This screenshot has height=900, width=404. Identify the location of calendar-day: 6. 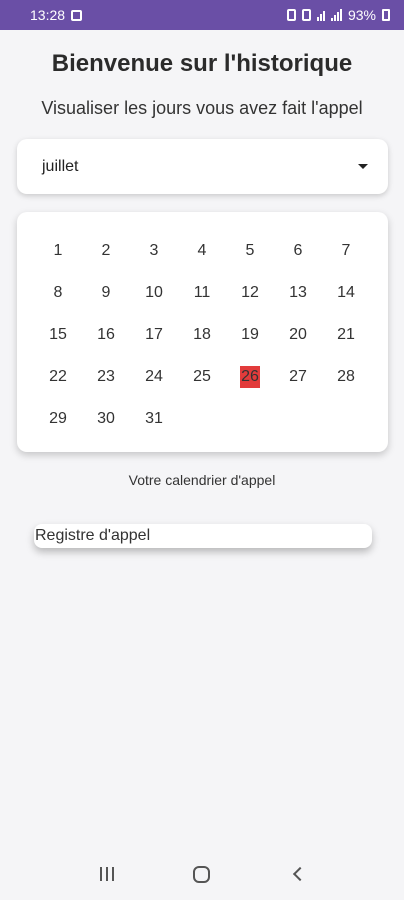
(298, 255).